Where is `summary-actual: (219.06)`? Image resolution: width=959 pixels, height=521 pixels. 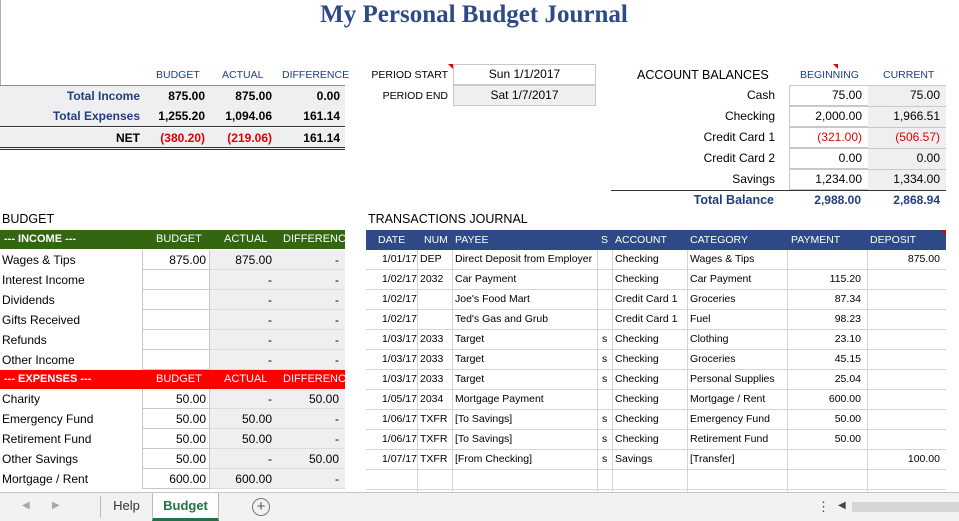
summary-actual: (219.06) is located at coordinates (249, 138).